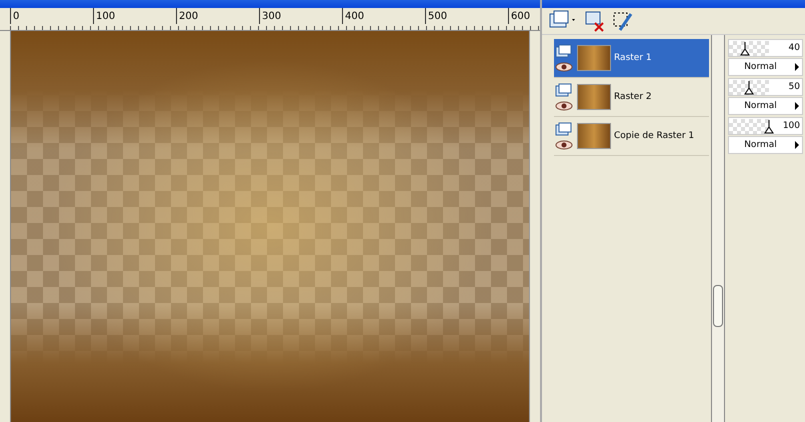  I want to click on layer-name: Raster 1, so click(633, 58).